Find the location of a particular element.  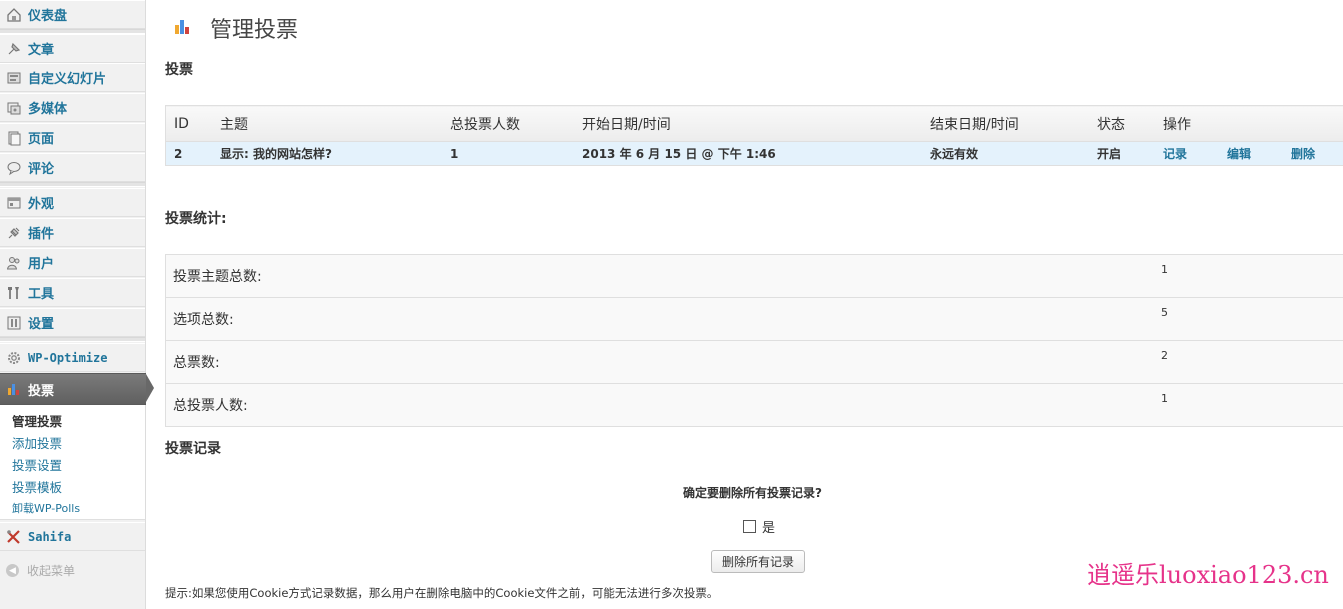

sidebar-item-label: 用户 is located at coordinates (41, 264).